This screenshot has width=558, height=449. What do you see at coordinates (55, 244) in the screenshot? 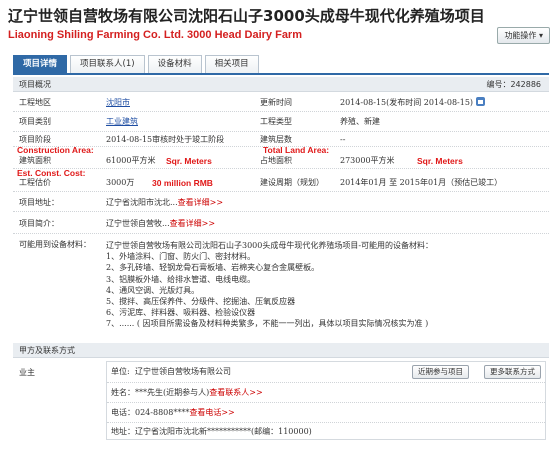
I see `equipment-label: 可能用到设备材料：` at bounding box center [55, 244].